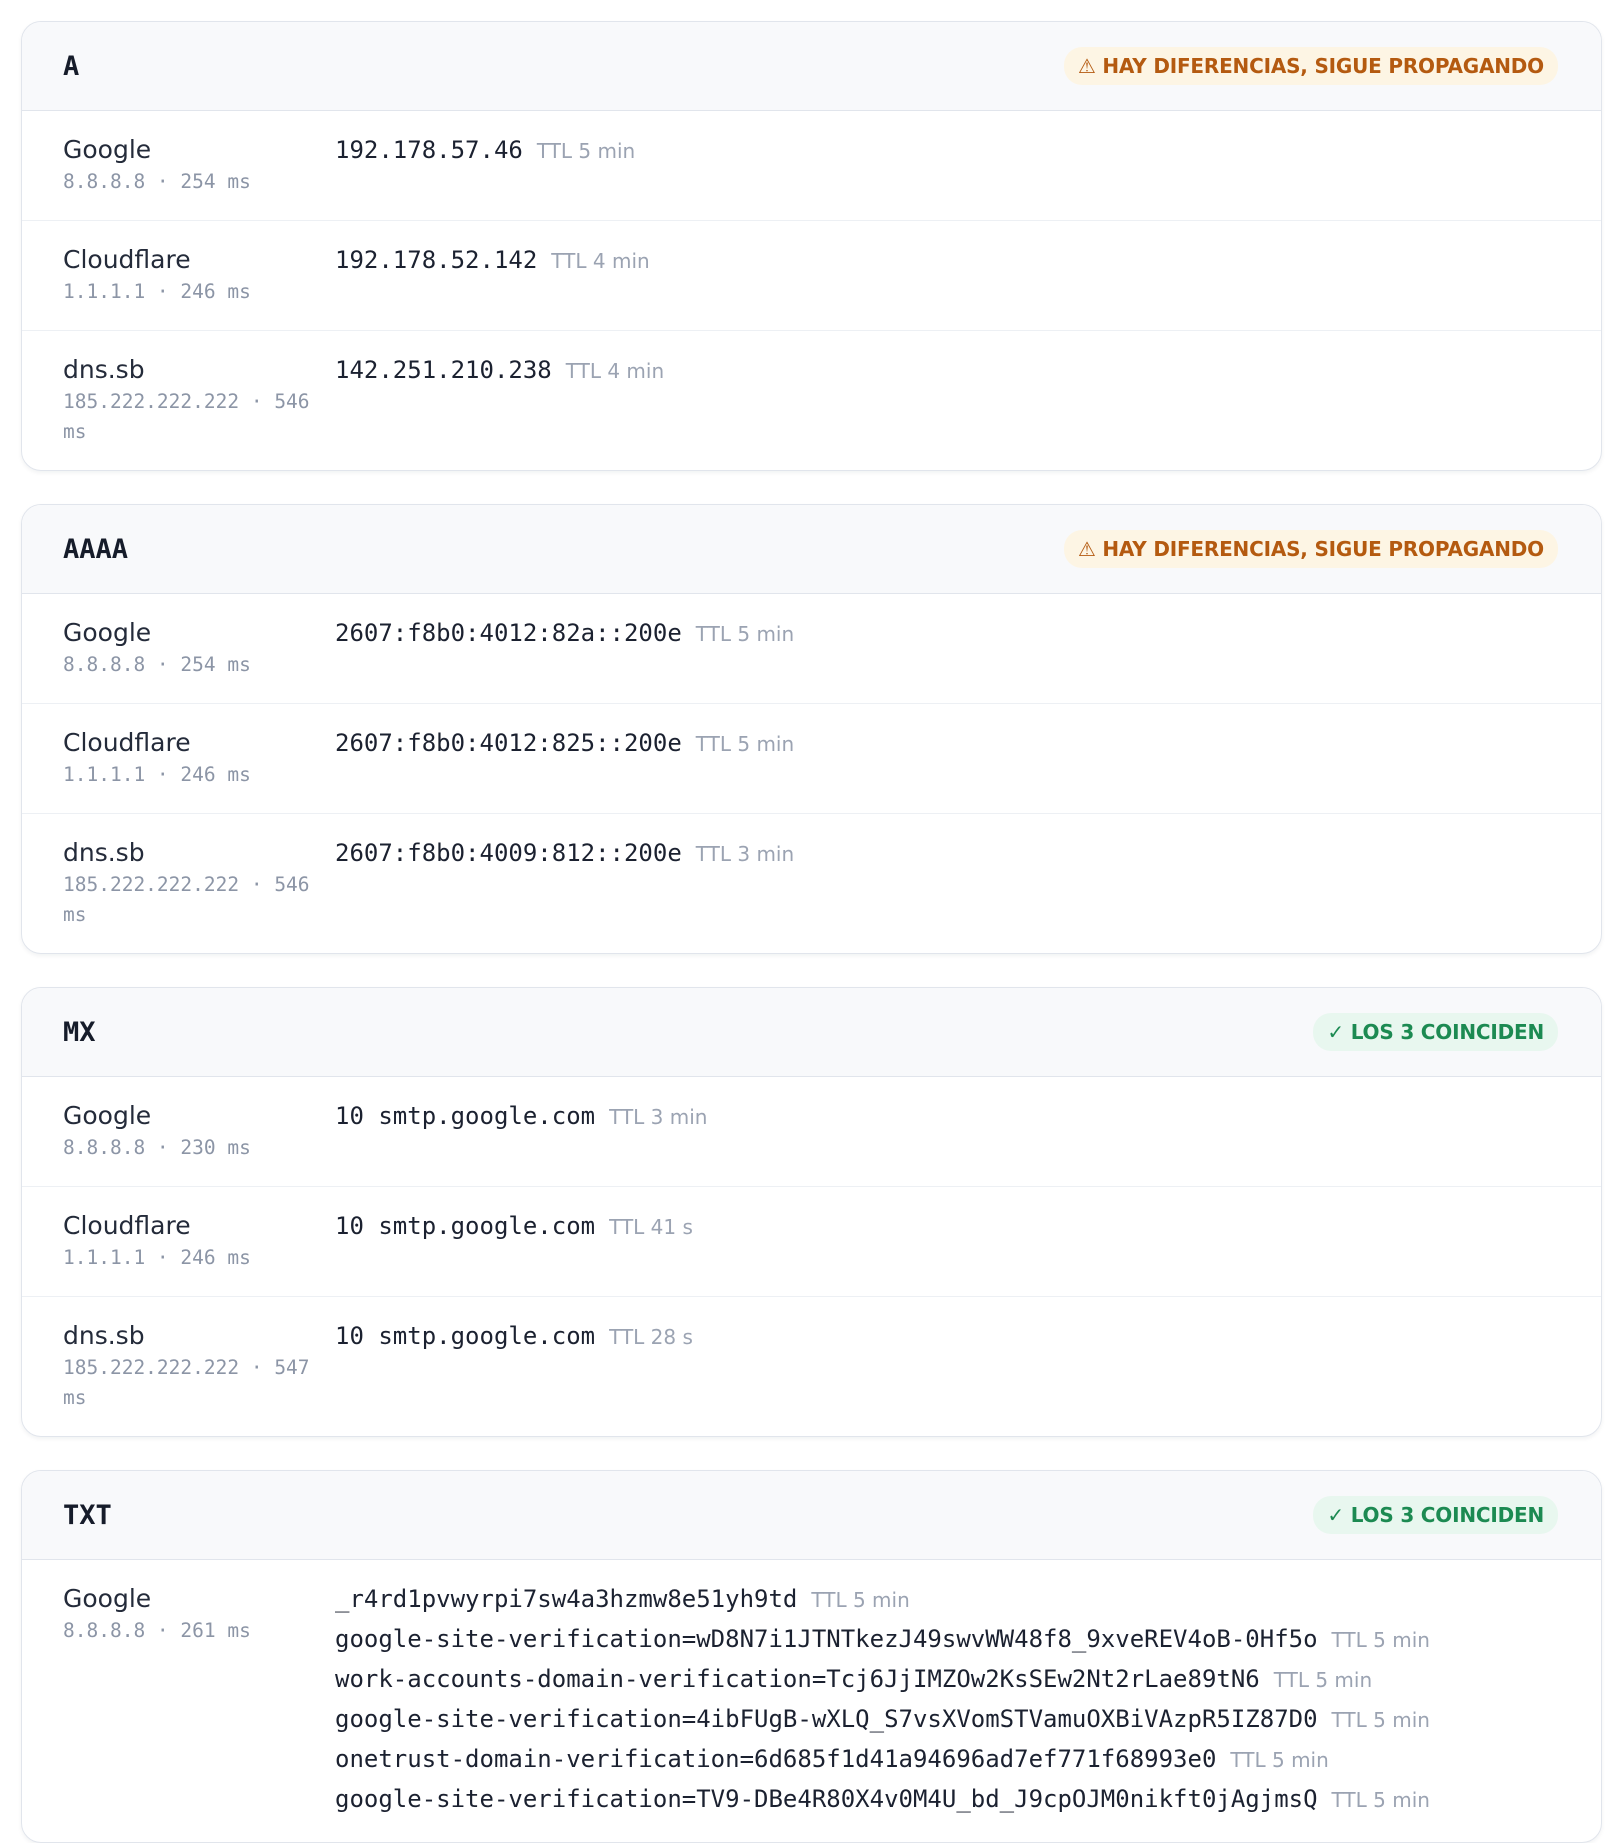 The width and height of the screenshot is (1624, 1843). I want to click on record-value-line: 2607:f8b0:4012:825::200e TTL 5 min, so click(968, 743).